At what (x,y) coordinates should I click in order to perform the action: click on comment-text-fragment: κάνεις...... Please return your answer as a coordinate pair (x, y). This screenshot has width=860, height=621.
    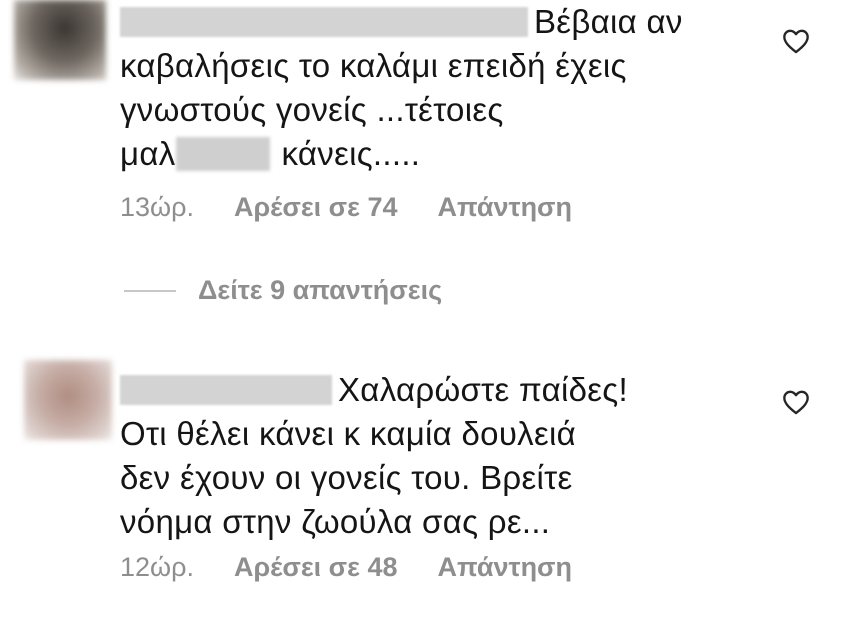
    Looking at the image, I should click on (351, 153).